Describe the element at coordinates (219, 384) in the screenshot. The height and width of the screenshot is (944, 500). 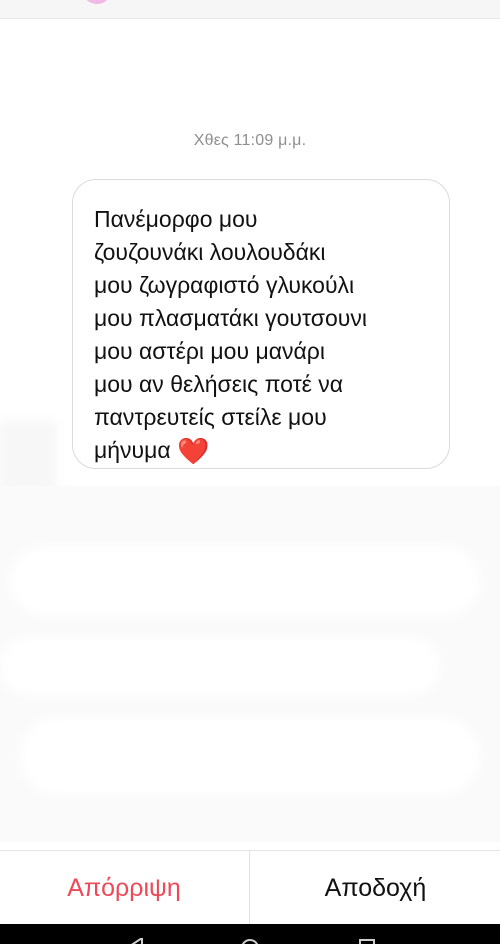
I see `message-line: μου αν θελήσεις ποτέ να` at that location.